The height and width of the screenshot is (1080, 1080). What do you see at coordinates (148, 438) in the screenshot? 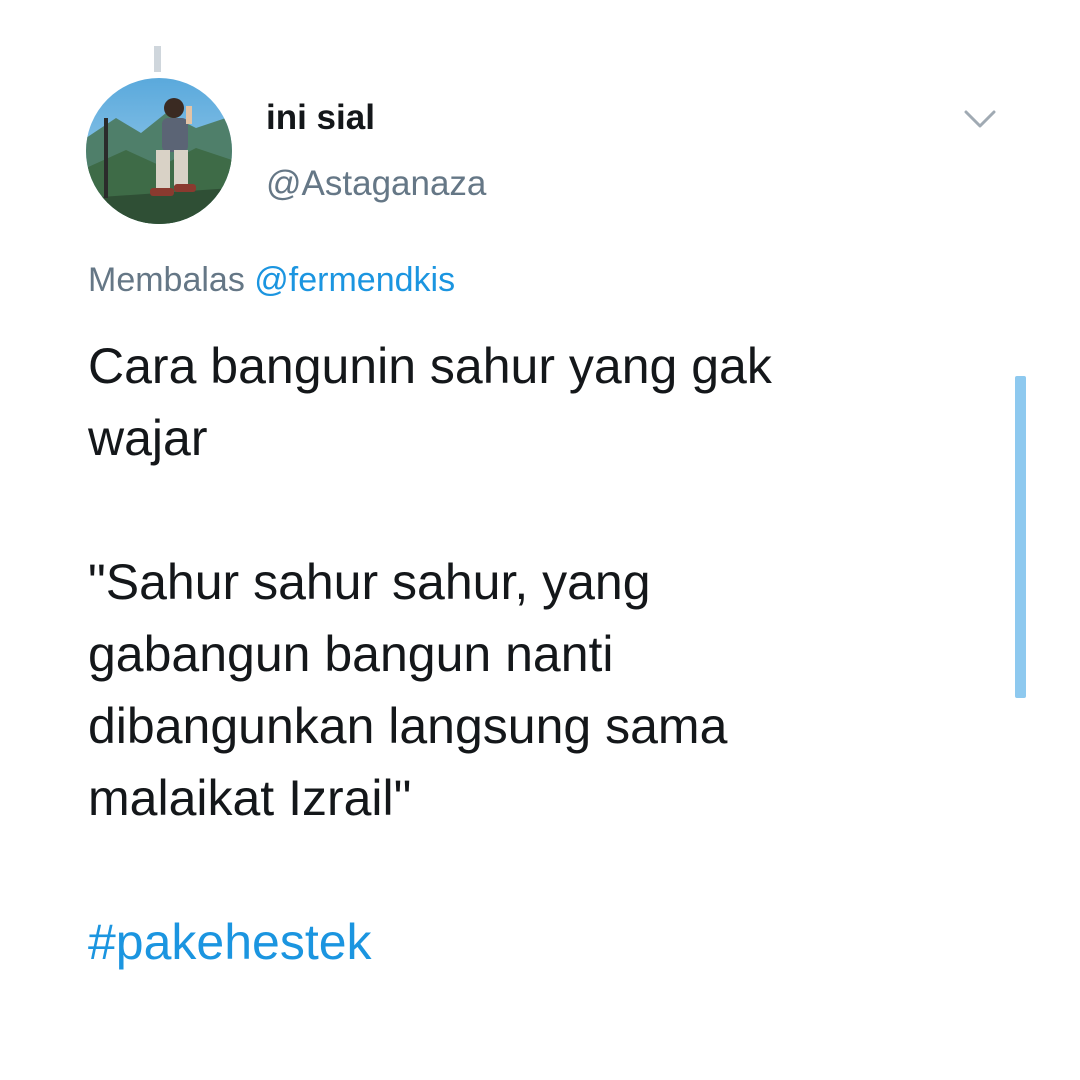
I see `tweet-text-line: wajar` at bounding box center [148, 438].